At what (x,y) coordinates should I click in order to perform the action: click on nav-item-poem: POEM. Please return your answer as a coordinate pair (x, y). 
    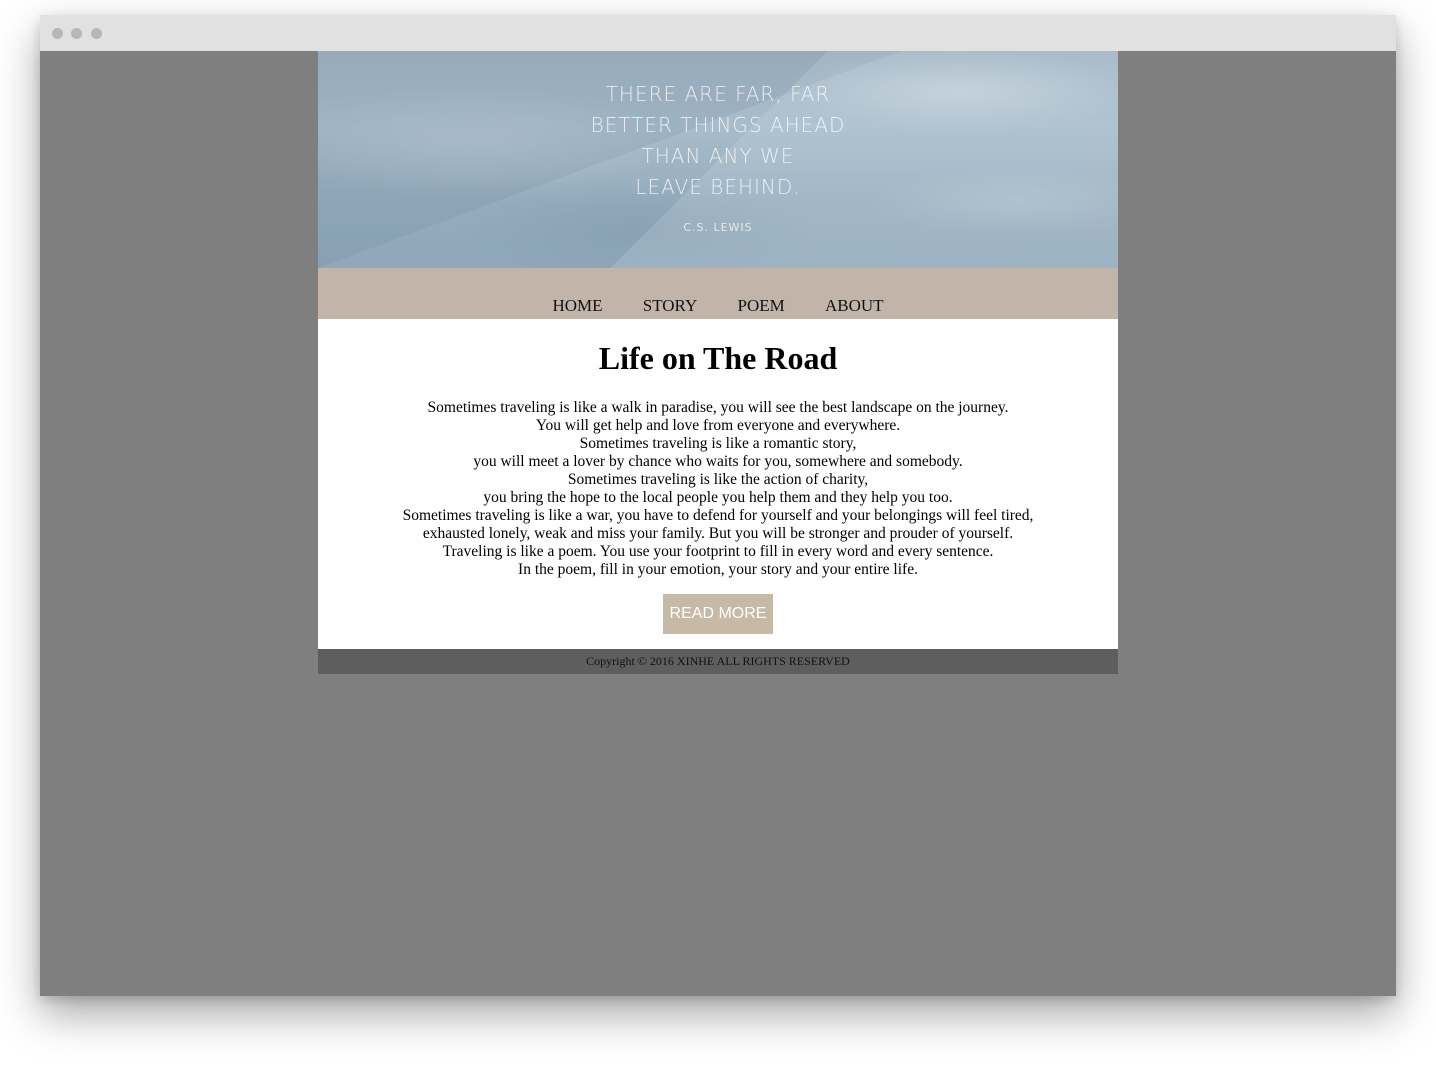
    Looking at the image, I should click on (761, 305).